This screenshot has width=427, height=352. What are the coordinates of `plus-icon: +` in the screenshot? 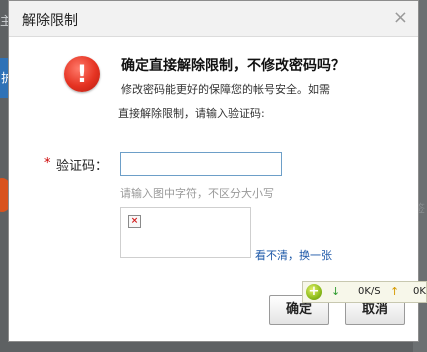 It's located at (314, 292).